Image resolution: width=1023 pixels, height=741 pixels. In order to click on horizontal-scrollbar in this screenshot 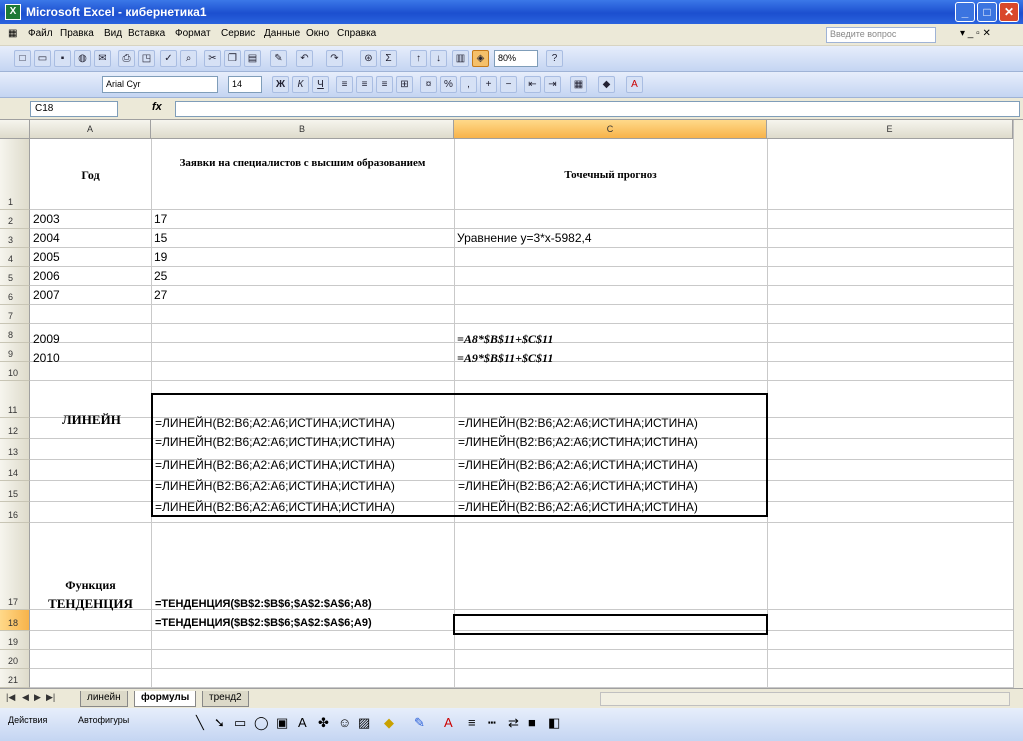, I will do `click(805, 699)`.